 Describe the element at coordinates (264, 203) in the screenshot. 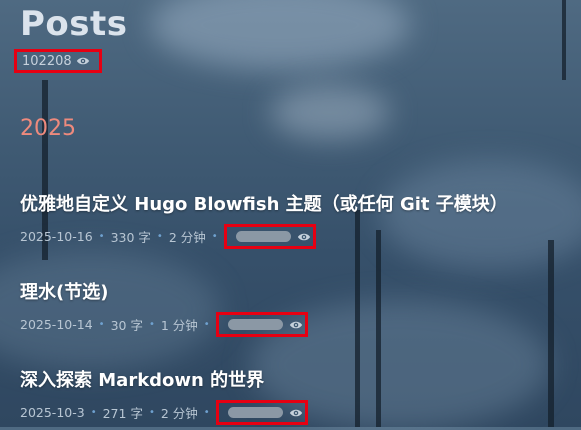

I see `post-title-link: 优雅地自定义 Hugo Blowfish 主题（或任何 Git 子模块）` at that location.